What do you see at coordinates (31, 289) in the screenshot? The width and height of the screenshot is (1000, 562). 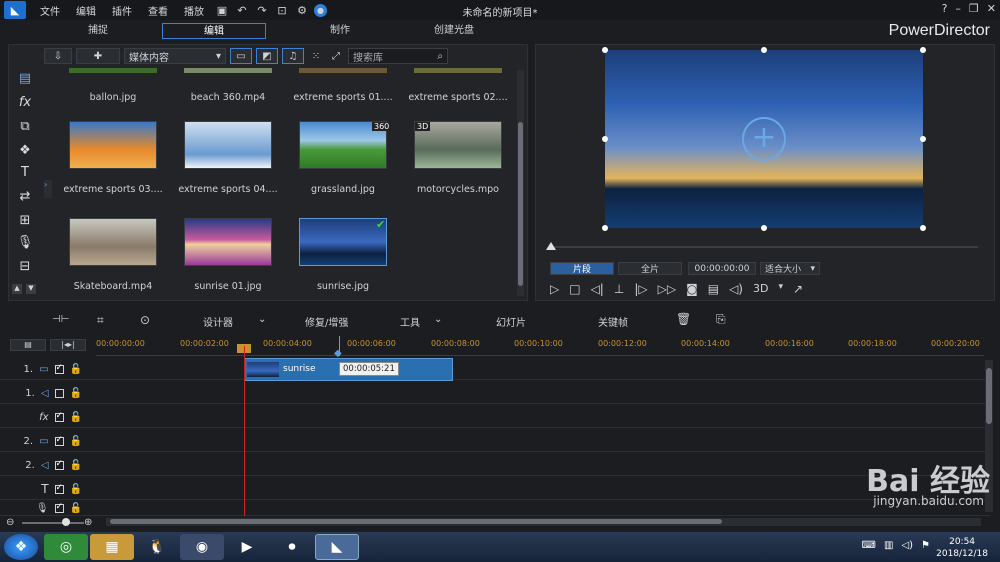 I see `rail-down-icon: ▼` at bounding box center [31, 289].